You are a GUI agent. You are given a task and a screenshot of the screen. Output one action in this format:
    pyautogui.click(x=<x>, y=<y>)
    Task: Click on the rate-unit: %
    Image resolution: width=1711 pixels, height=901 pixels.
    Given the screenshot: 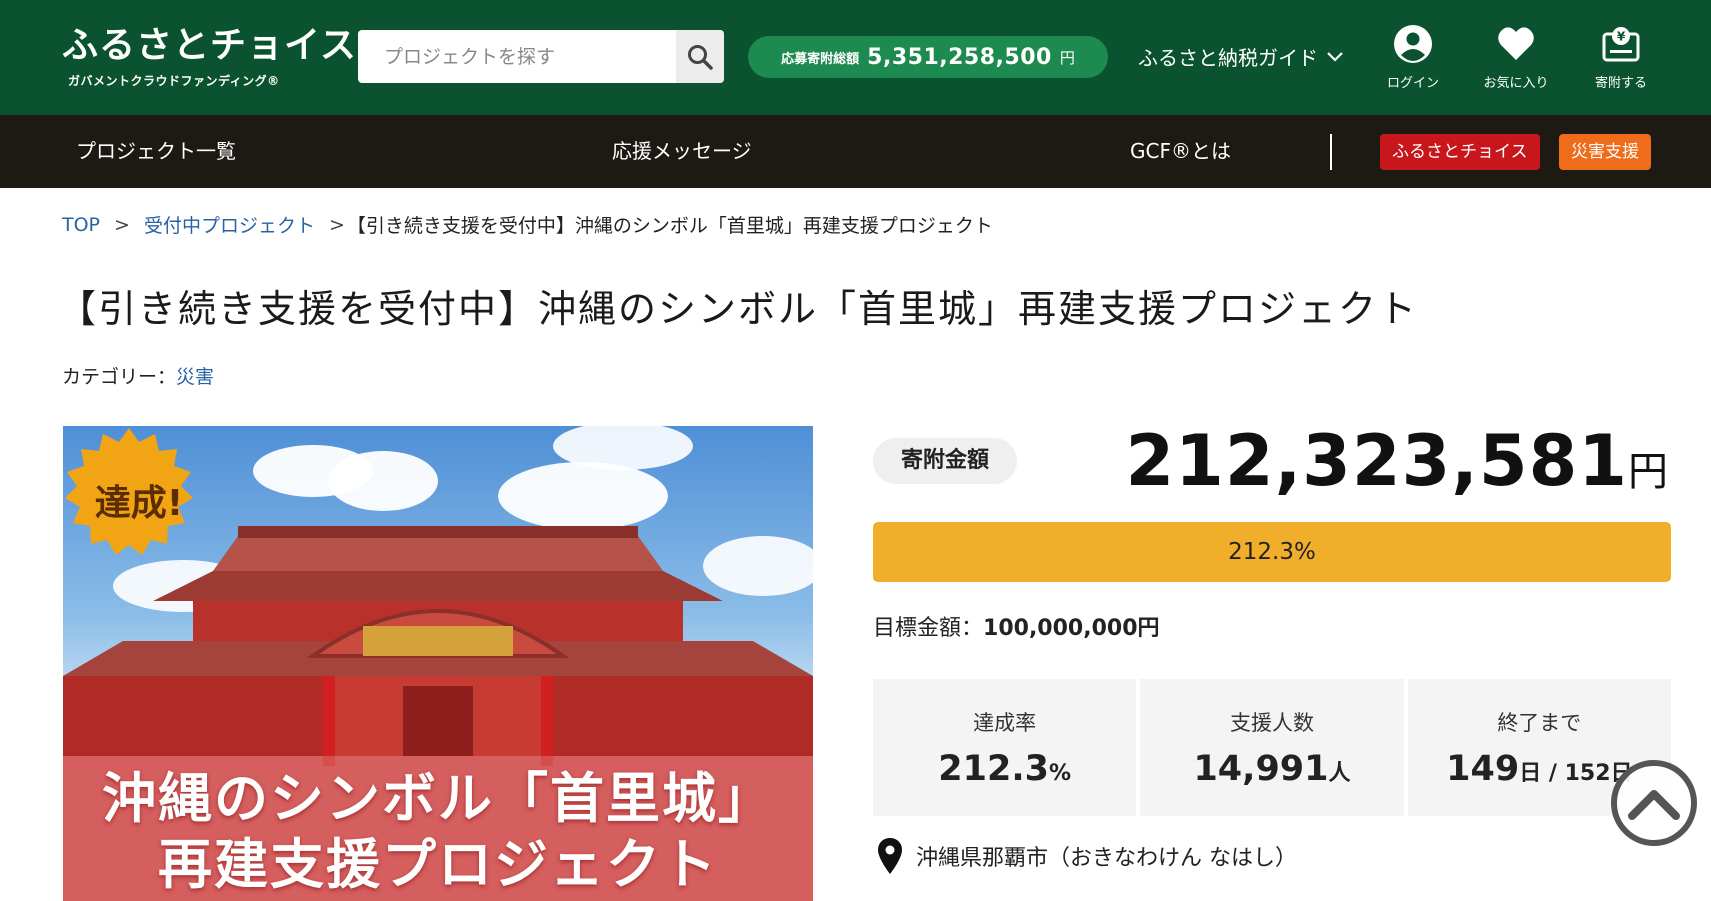 What is the action you would take?
    pyautogui.click(x=1060, y=773)
    